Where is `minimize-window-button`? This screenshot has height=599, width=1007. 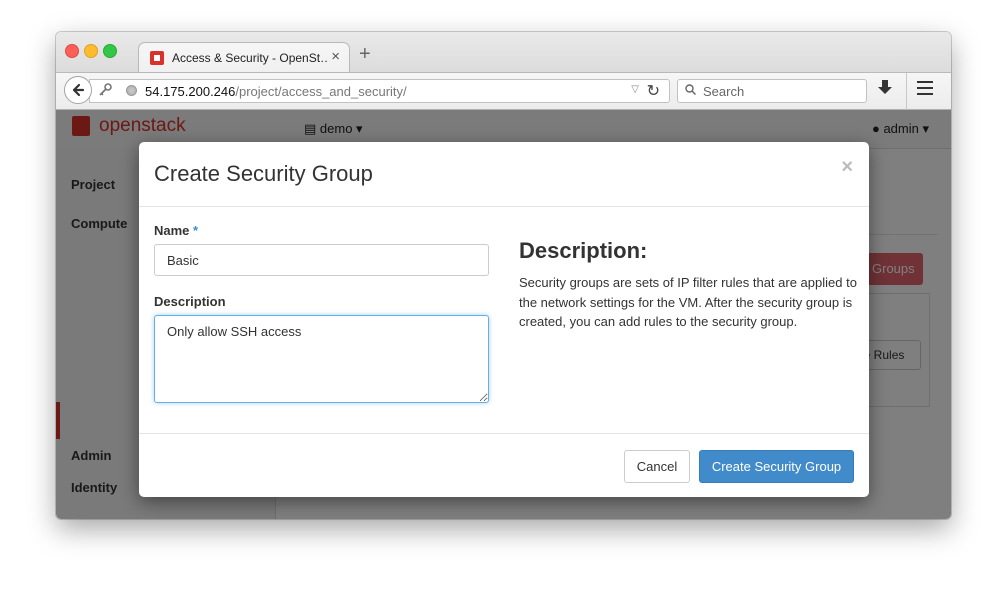 minimize-window-button is located at coordinates (91, 51).